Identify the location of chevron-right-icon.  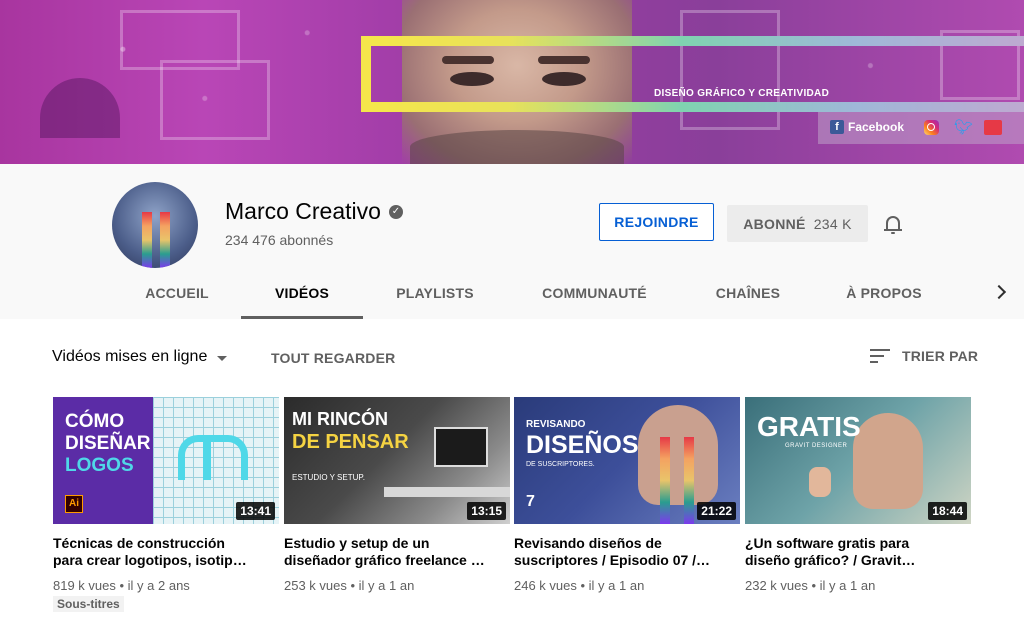
(999, 292).